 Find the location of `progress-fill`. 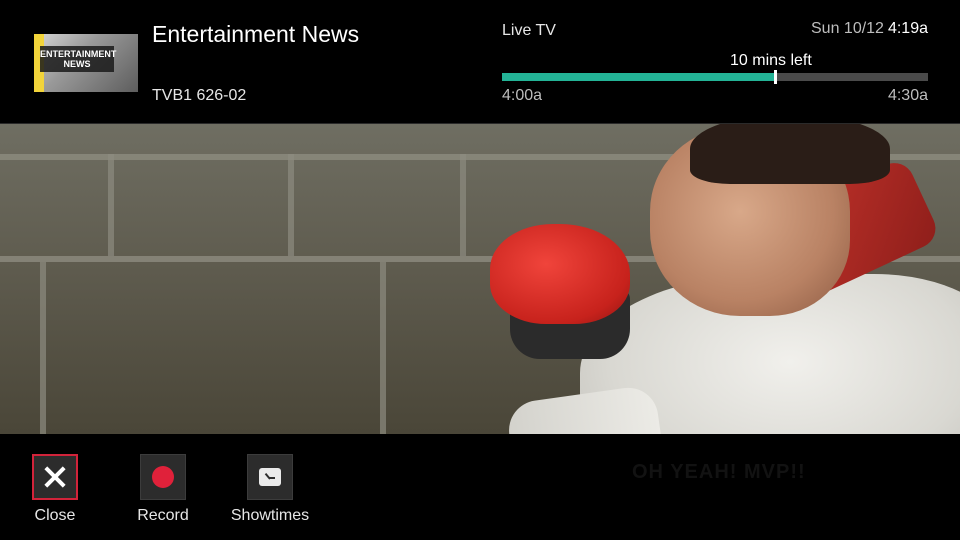

progress-fill is located at coordinates (638, 77).